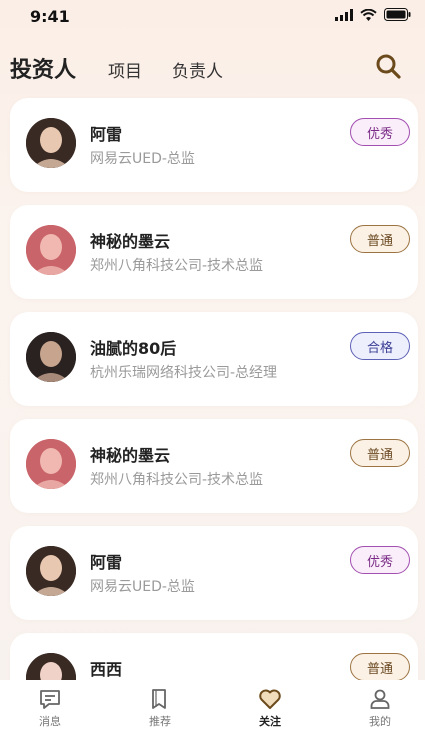 The image size is (425, 746). I want to click on investor-name: 油腻的80后, so click(133, 348).